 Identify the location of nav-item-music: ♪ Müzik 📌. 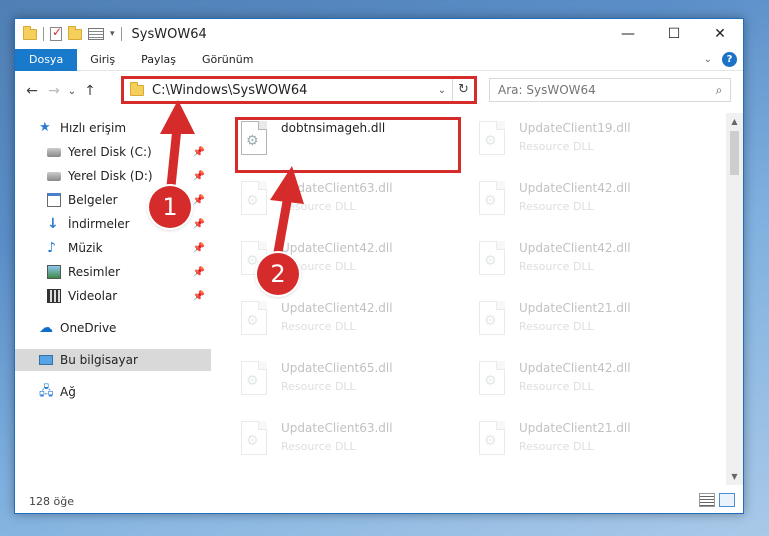
(113, 248).